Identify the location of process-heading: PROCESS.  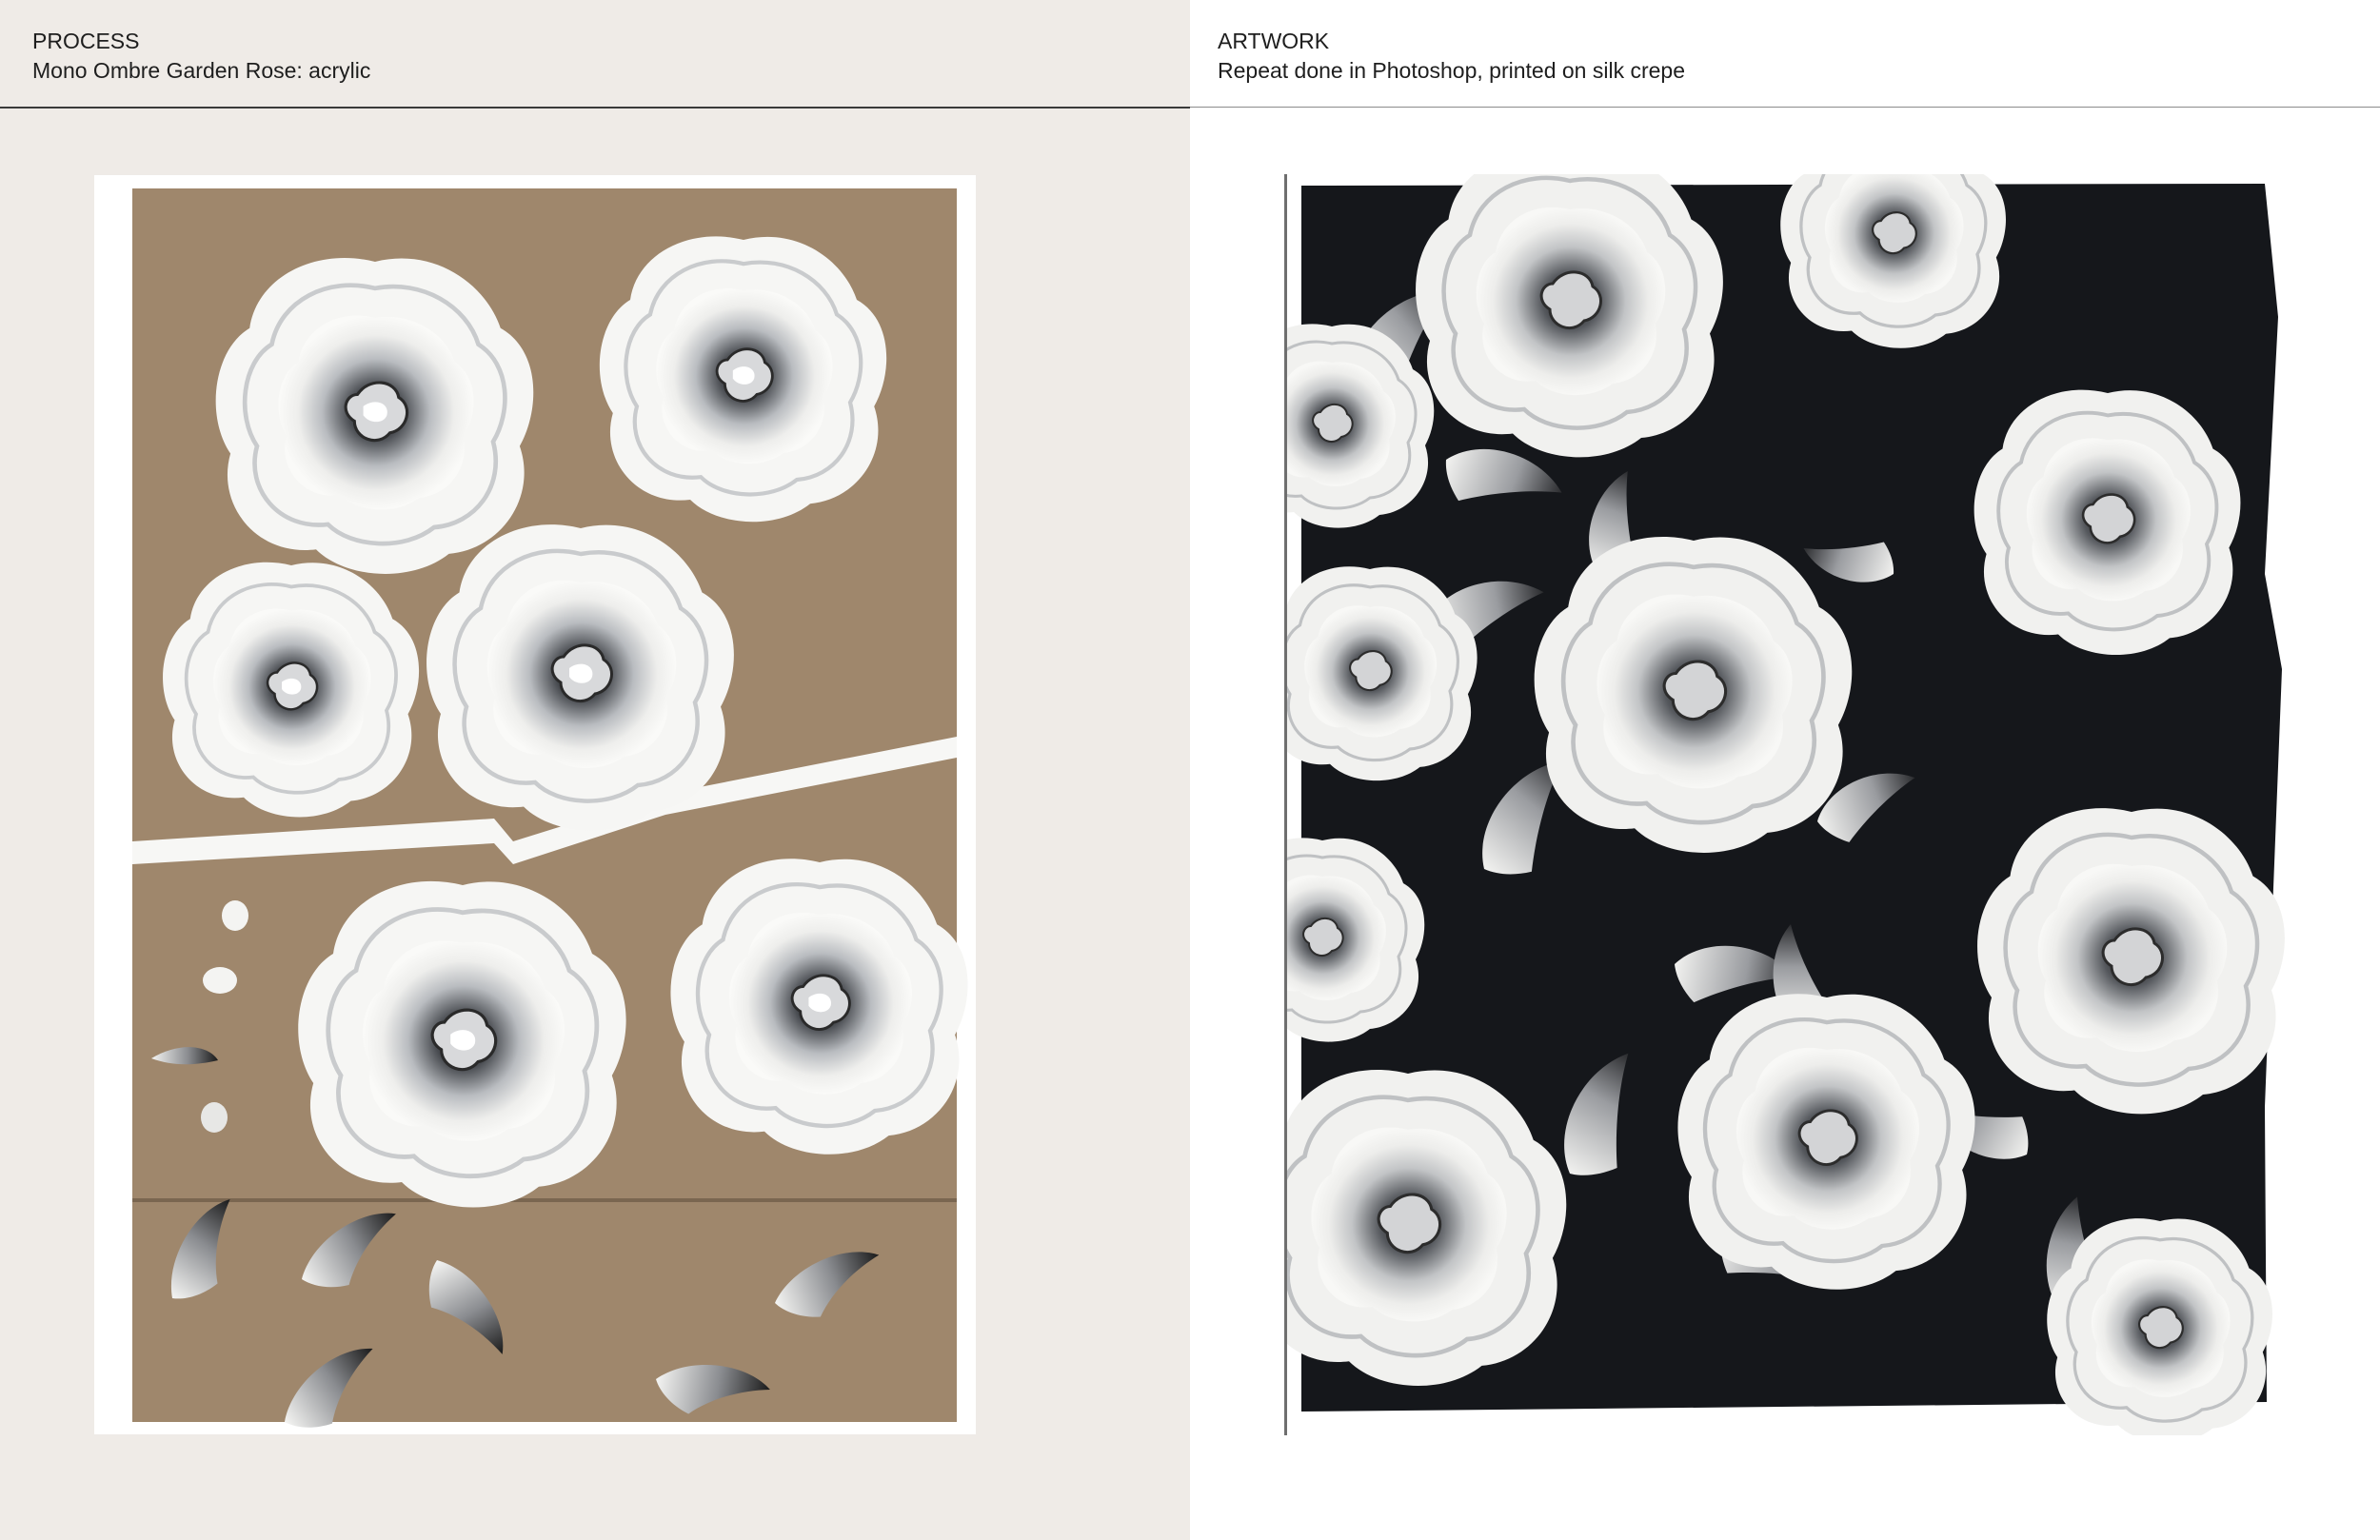
(86, 41).